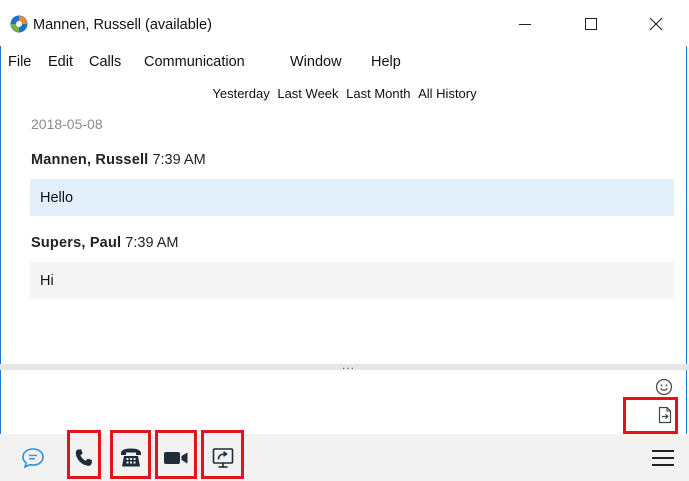 This screenshot has height=481, width=689. I want to click on filter-last-month: Last Month, so click(378, 93).